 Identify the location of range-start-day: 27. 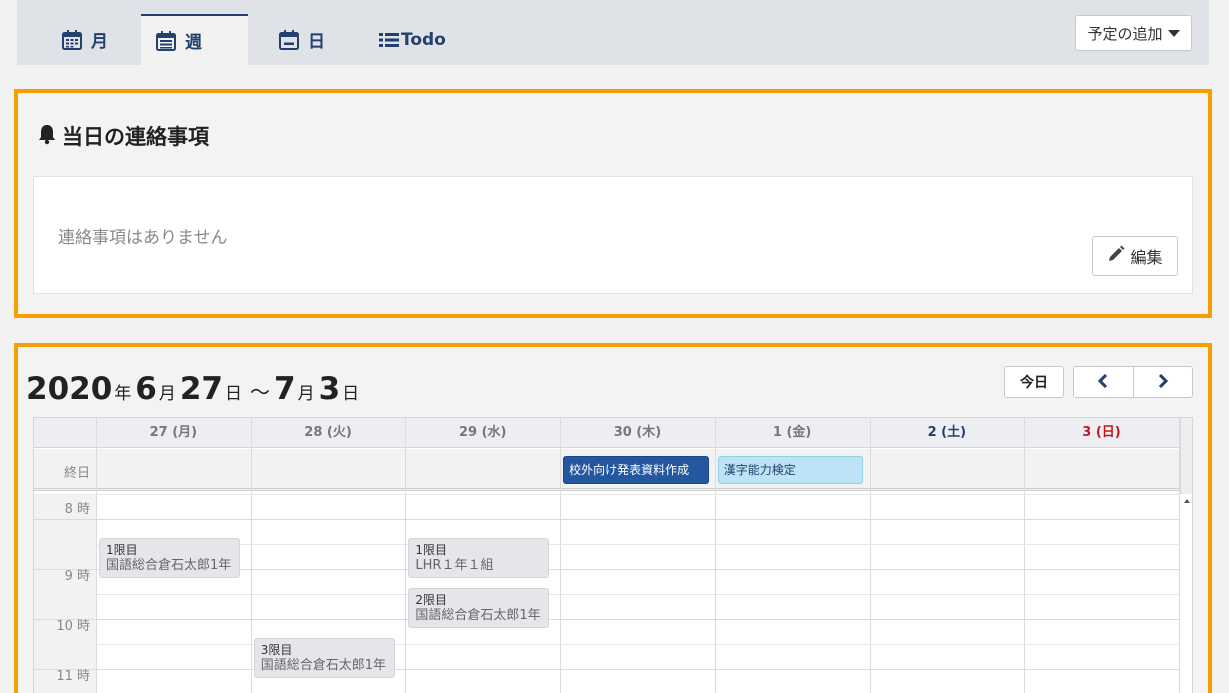
(201, 389).